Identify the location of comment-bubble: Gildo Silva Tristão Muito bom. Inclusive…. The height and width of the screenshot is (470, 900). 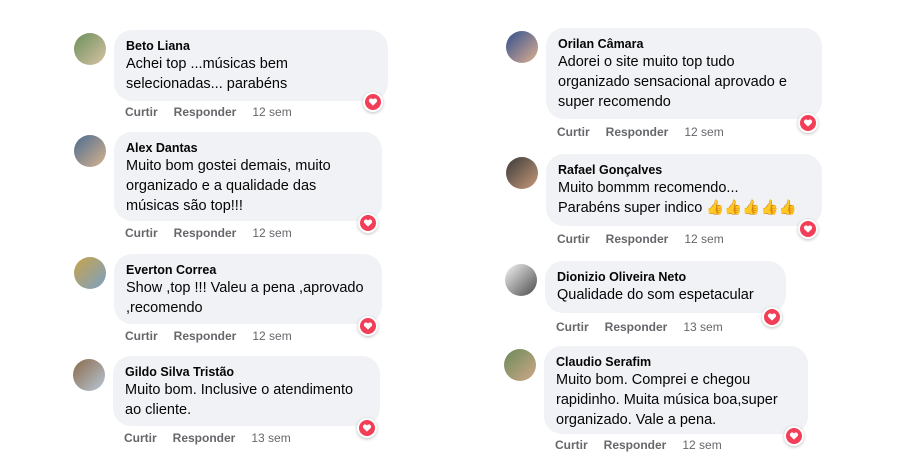
(246, 391).